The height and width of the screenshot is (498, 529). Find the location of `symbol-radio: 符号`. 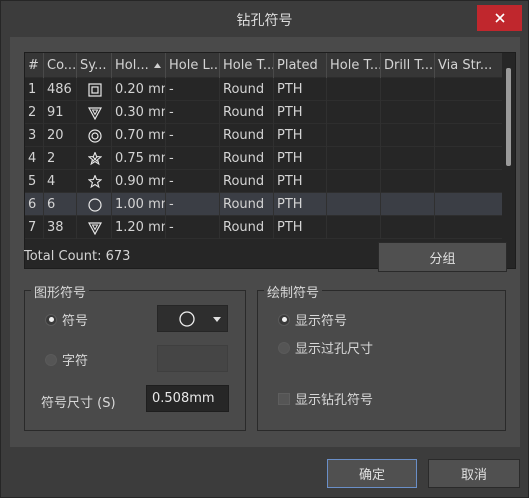

symbol-radio: 符号 is located at coordinates (66, 319).